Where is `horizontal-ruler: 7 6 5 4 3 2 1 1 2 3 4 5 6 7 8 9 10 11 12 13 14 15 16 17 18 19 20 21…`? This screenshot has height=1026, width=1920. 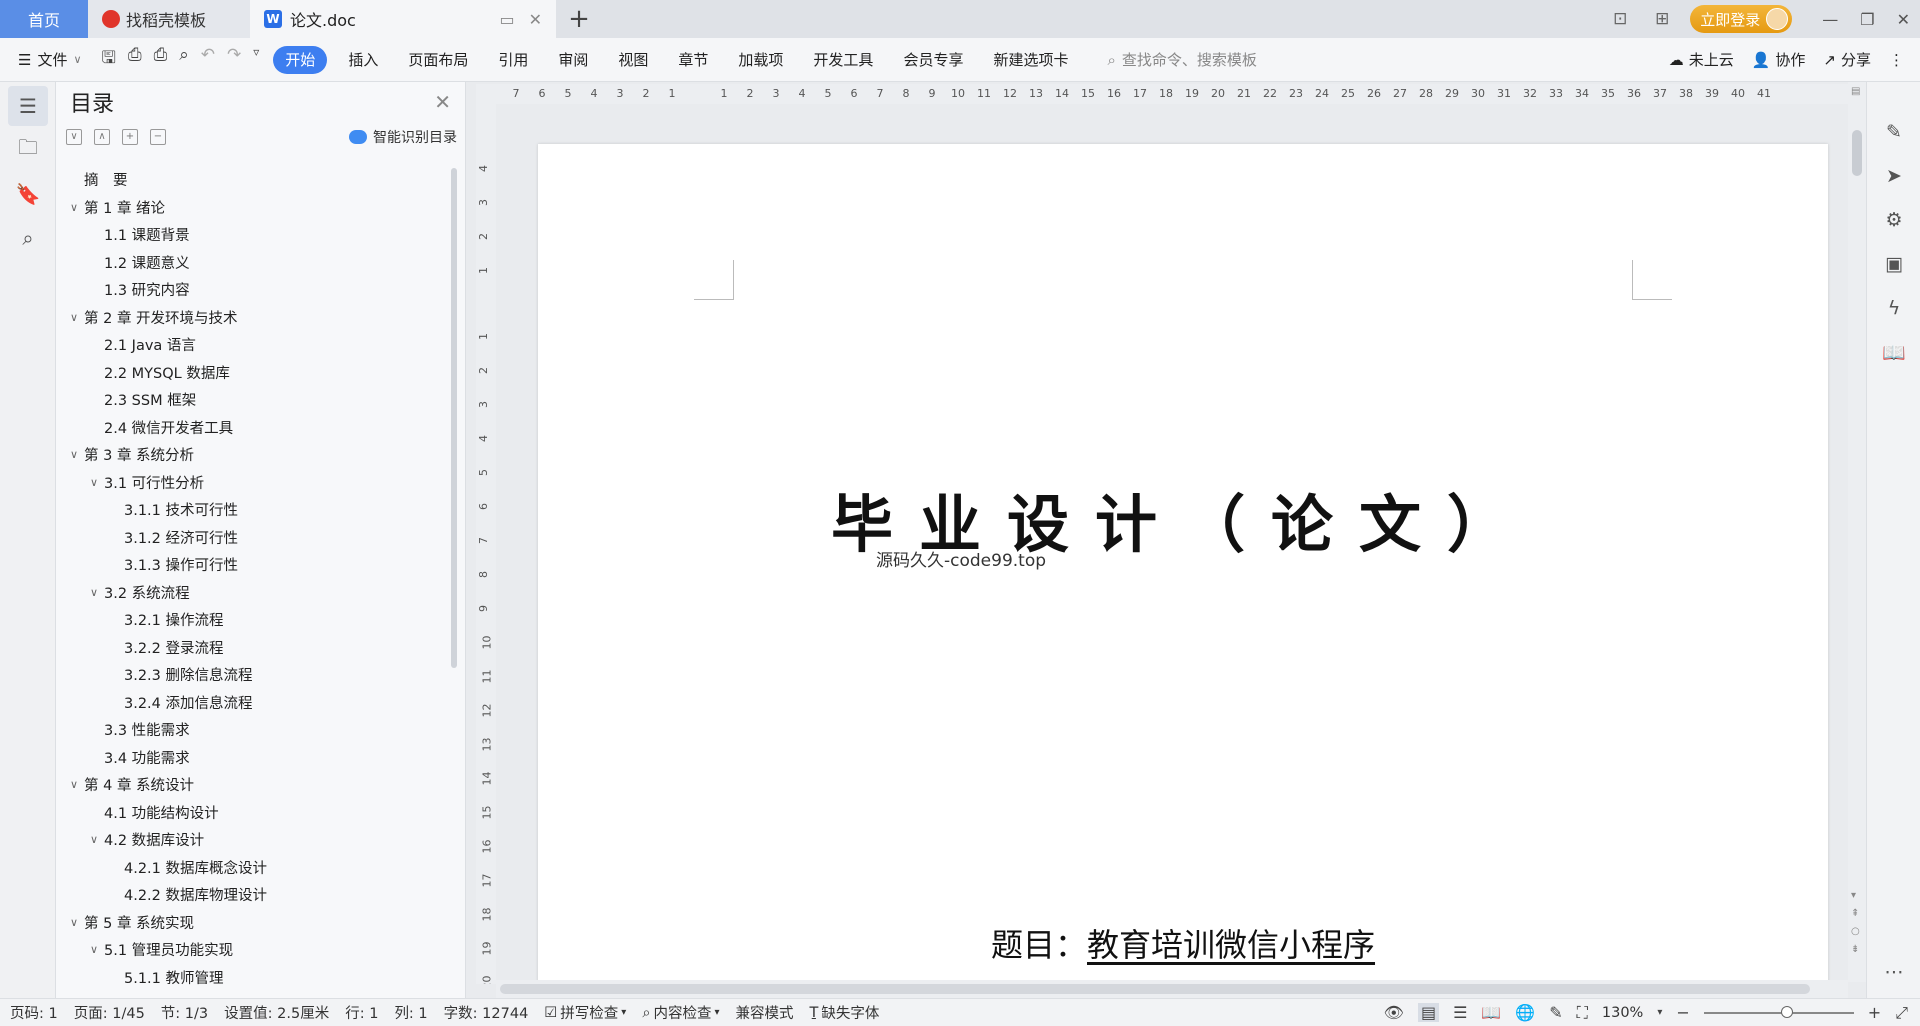
horizontal-ruler: 7 6 5 4 3 2 1 1 2 3 4 5 6 7 8 9 10 11 12 13 14 15 16 17 18 19 20 21… is located at coordinates (1162, 94).